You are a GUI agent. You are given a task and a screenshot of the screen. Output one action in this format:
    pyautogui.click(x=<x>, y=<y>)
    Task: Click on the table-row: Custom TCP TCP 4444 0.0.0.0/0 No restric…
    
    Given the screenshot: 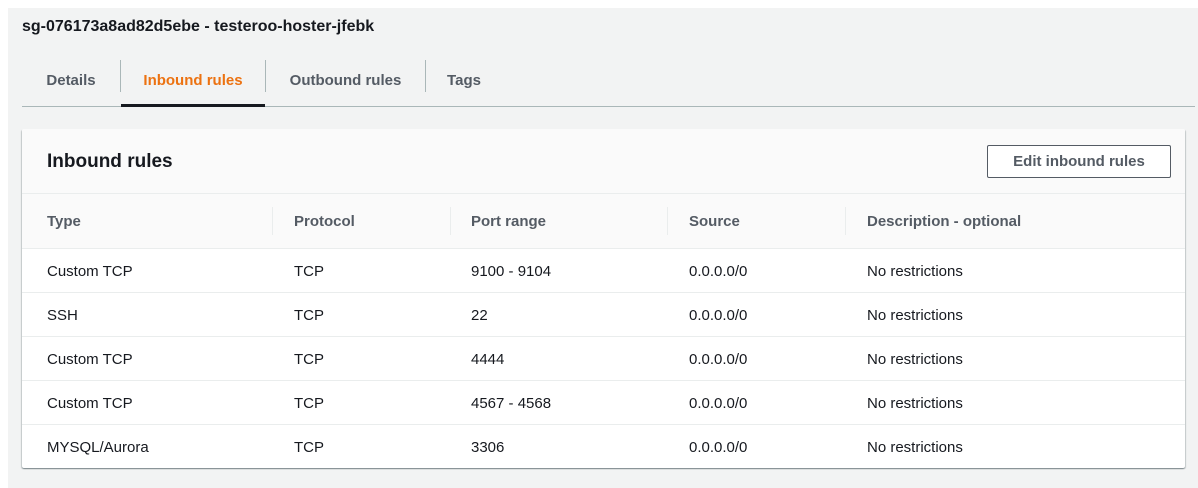 What is the action you would take?
    pyautogui.click(x=603, y=359)
    